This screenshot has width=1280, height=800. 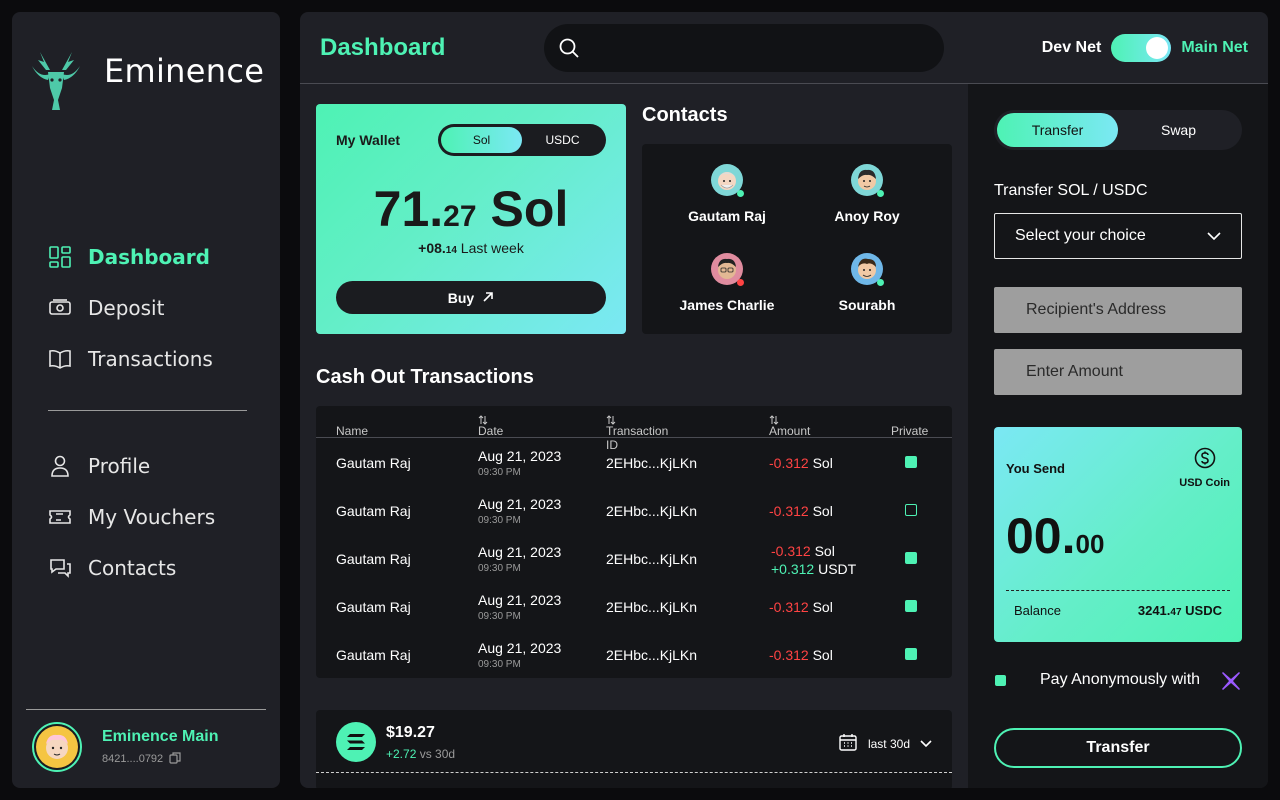 I want to click on pay-anonymously: Pay Anonymously with, so click(x=1118, y=680).